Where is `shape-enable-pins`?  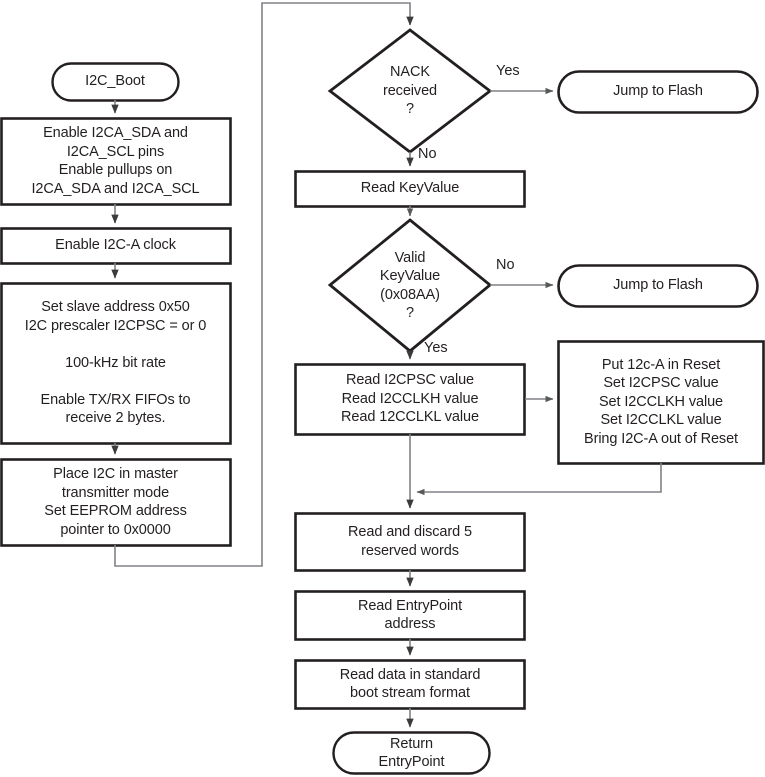
shape-enable-pins is located at coordinates (116, 161).